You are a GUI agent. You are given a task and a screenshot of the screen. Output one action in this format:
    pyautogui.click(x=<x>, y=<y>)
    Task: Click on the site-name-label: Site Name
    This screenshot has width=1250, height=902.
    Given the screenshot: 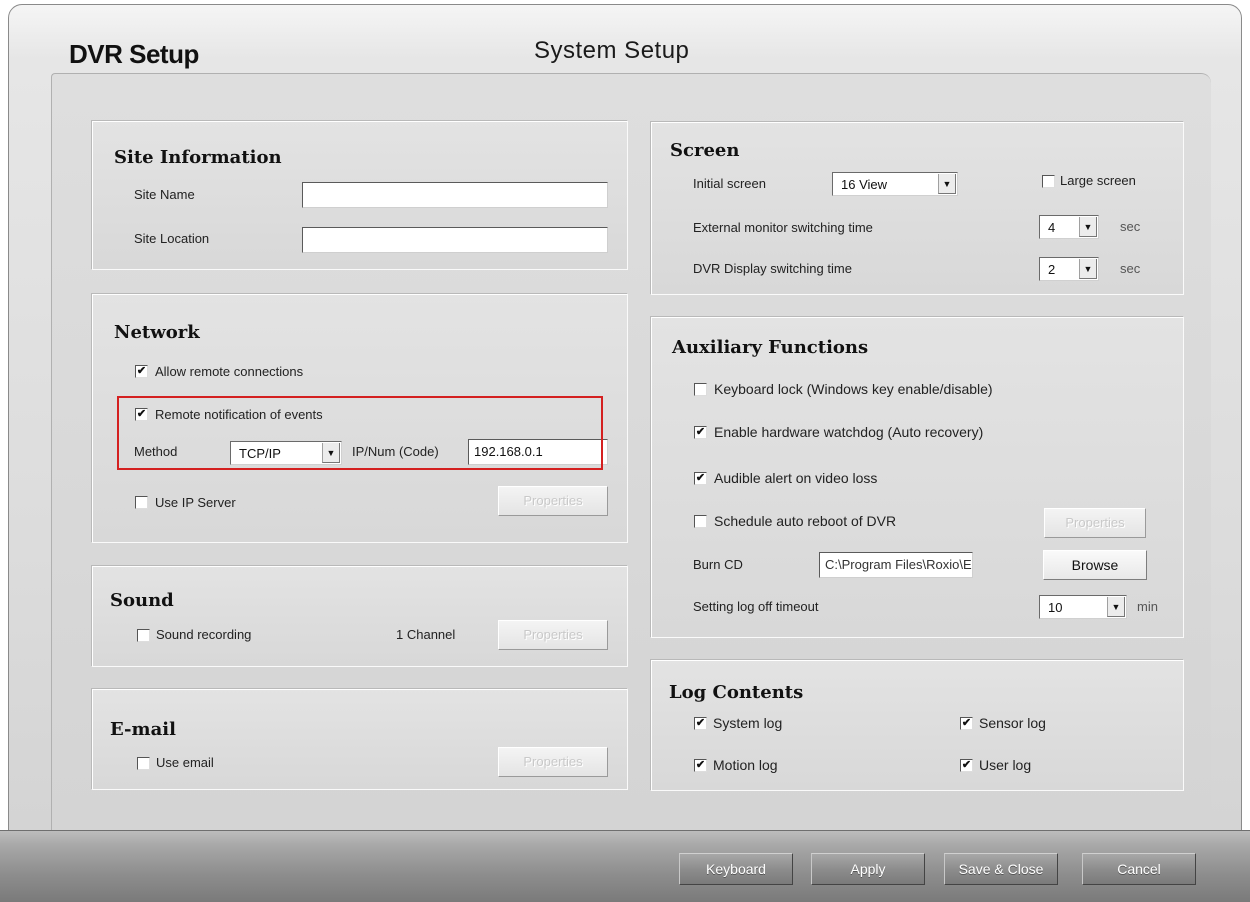 What is the action you would take?
    pyautogui.click(x=164, y=194)
    